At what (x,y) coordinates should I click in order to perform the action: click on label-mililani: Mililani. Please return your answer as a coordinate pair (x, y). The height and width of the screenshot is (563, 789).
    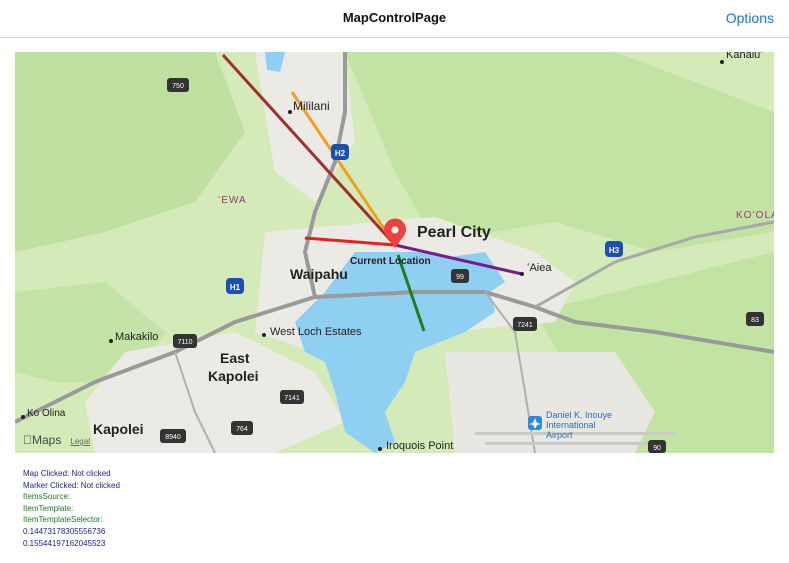
    Looking at the image, I should click on (311, 106).